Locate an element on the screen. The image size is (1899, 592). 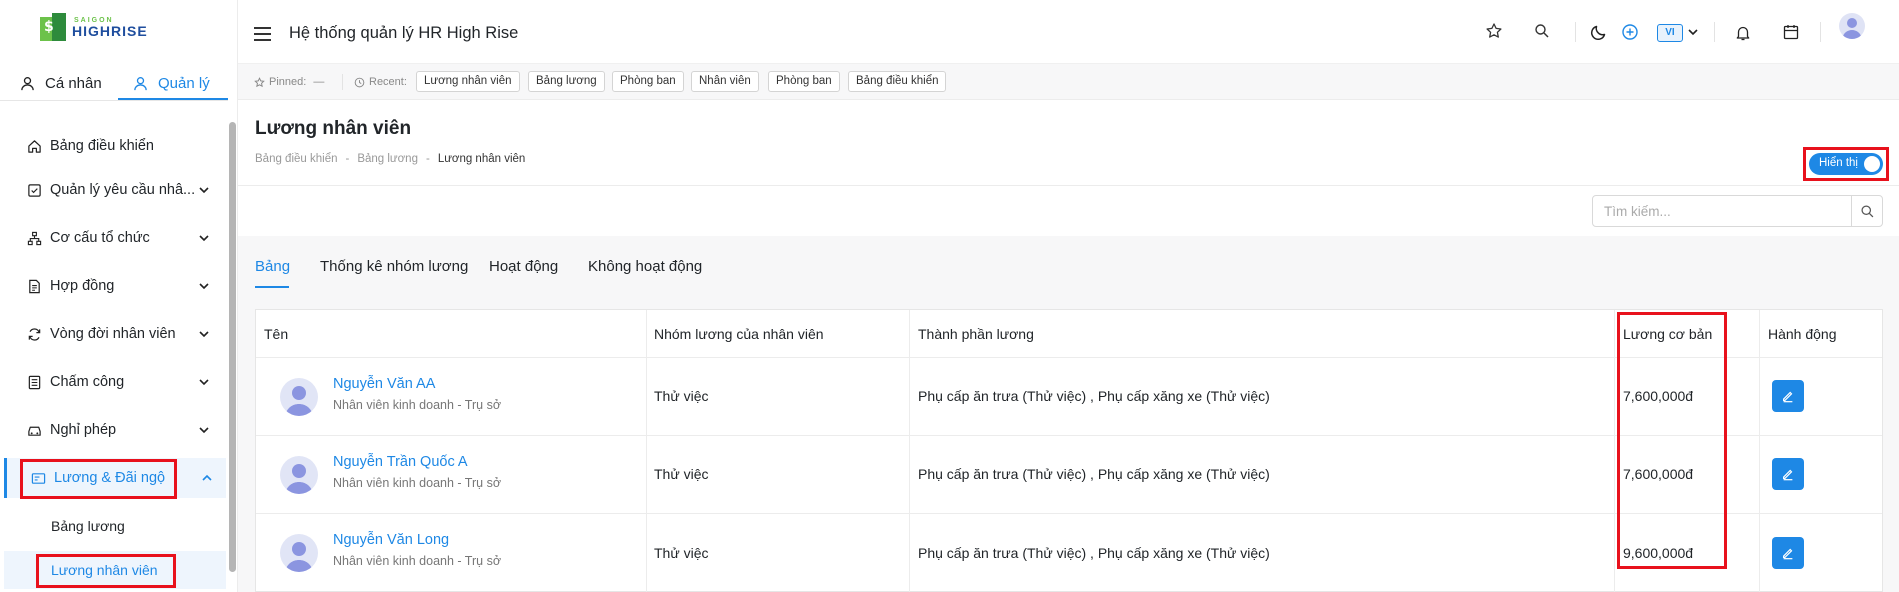
sidebar-subitem-label: Lương nhân viên is located at coordinates (104, 570).